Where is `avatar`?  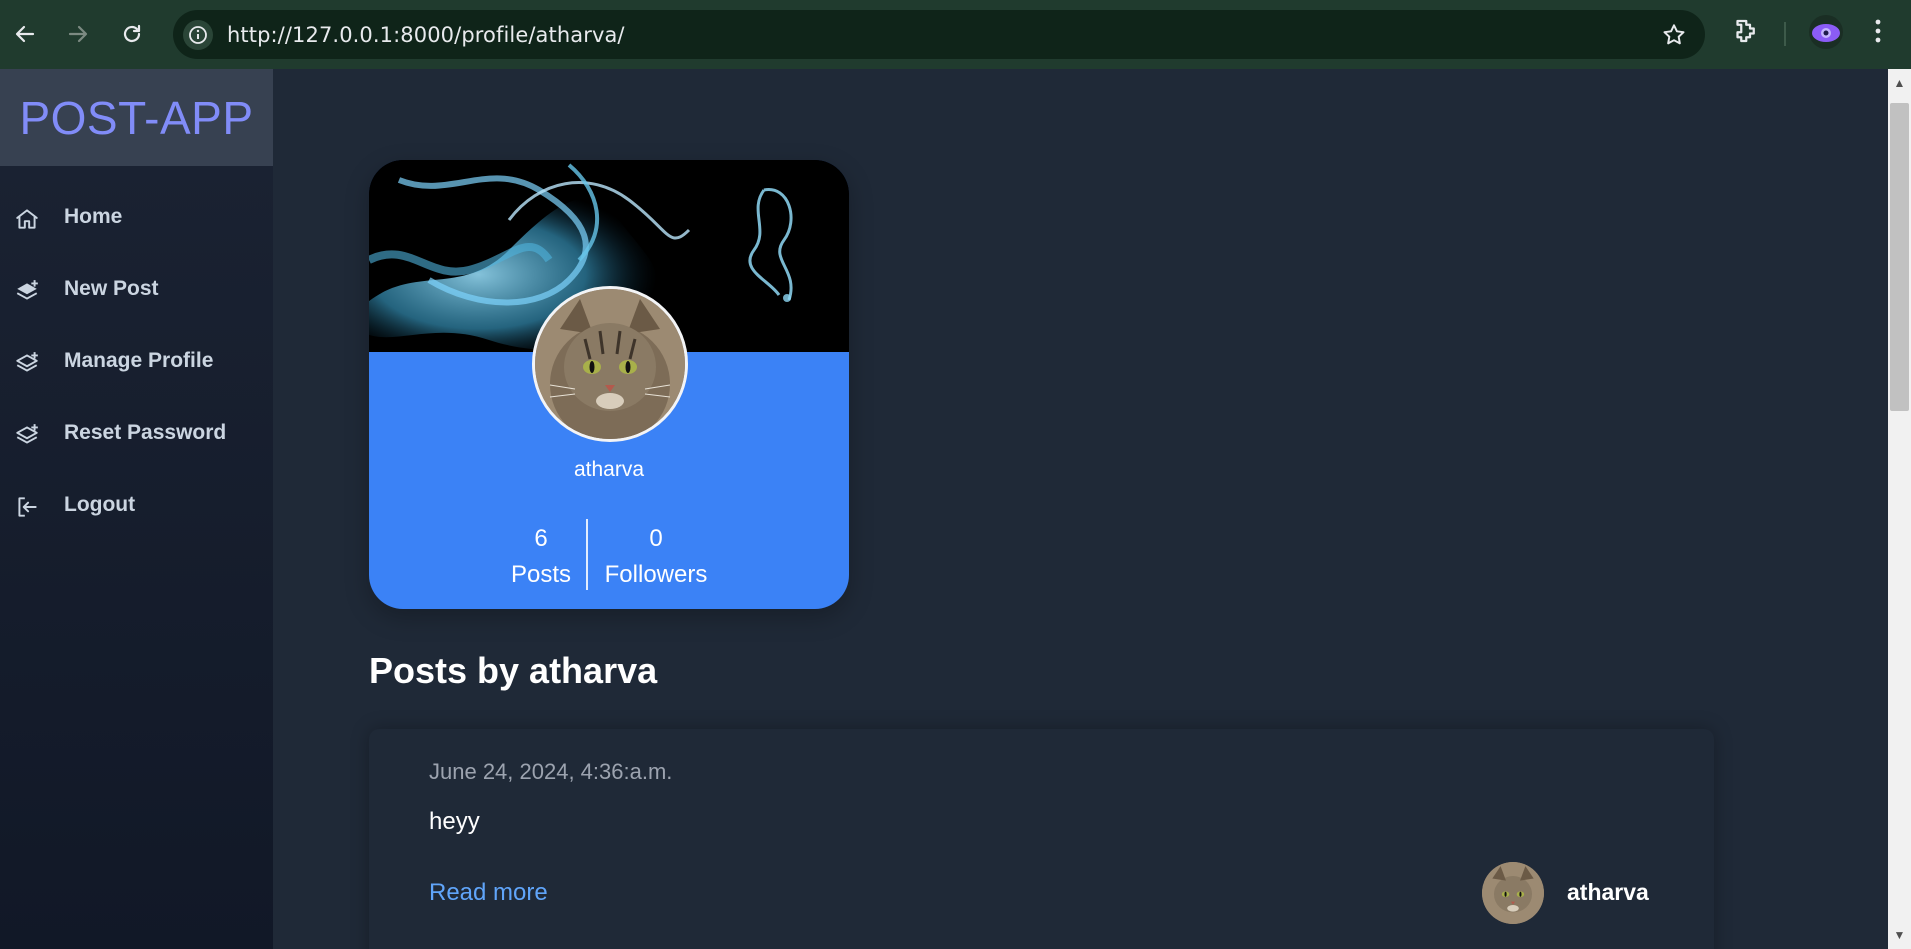 avatar is located at coordinates (610, 364).